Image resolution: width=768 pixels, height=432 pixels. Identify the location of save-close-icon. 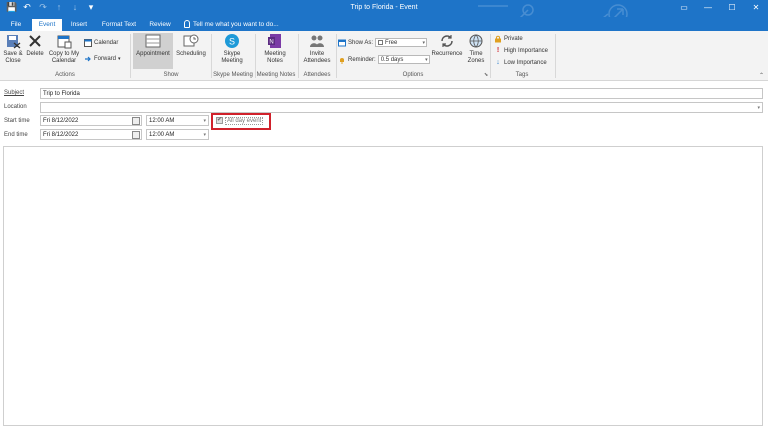
(14, 42).